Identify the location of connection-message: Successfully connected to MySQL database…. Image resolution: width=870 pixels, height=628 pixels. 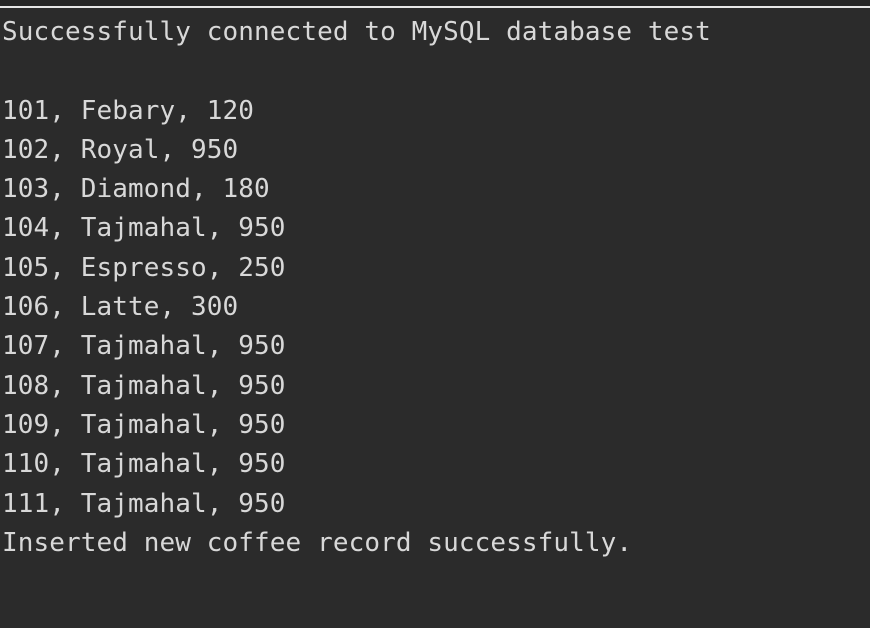
(356, 32).